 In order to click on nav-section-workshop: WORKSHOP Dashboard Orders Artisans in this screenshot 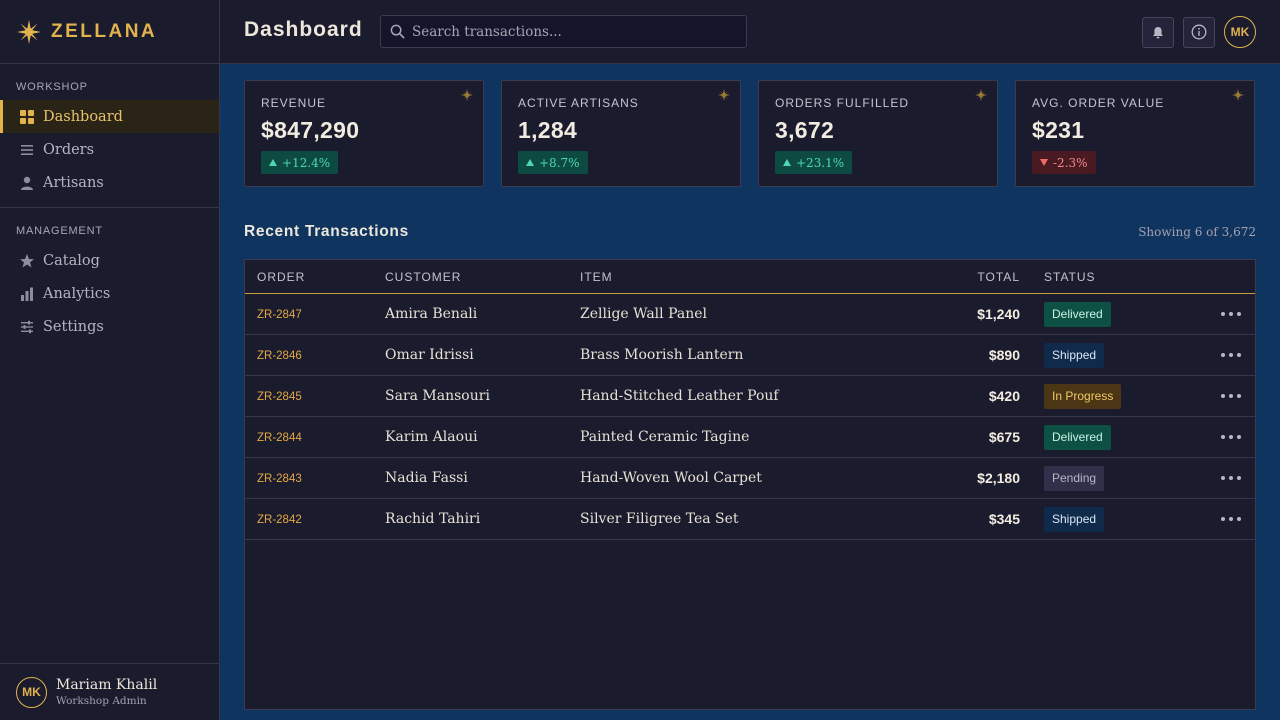, I will do `click(109, 135)`.